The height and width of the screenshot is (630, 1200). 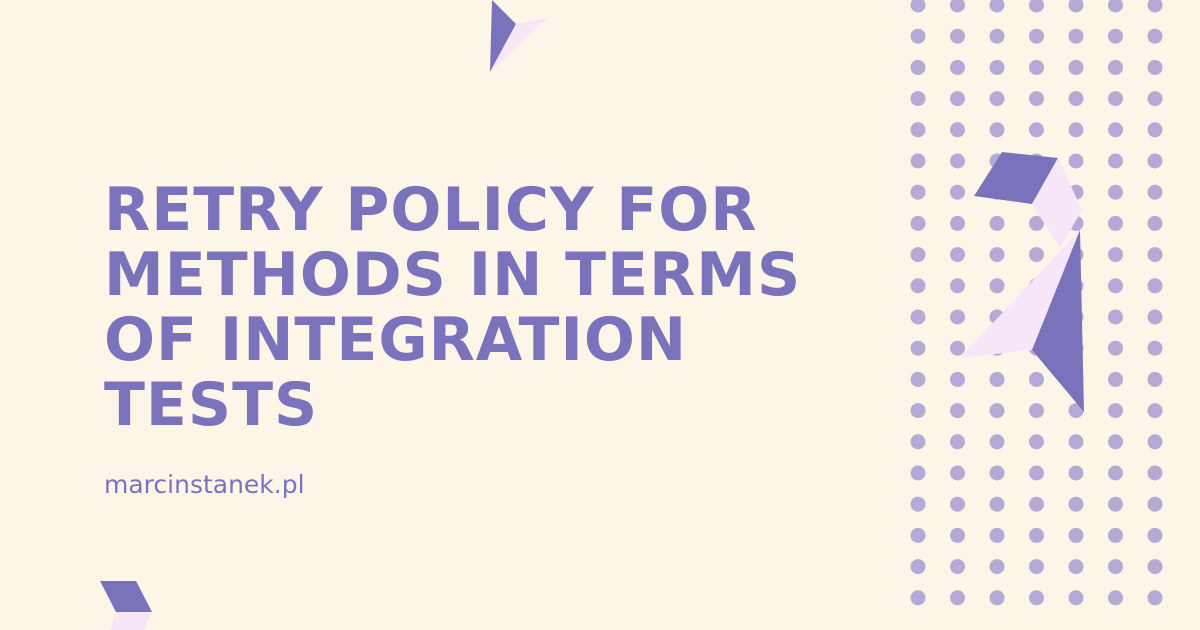 What do you see at coordinates (453, 275) in the screenshot?
I see `title-line: METHODS IN TERMS` at bounding box center [453, 275].